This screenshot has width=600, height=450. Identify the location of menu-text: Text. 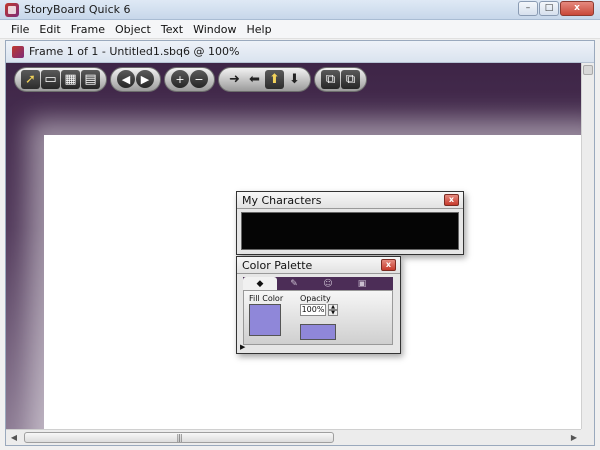
(172, 29).